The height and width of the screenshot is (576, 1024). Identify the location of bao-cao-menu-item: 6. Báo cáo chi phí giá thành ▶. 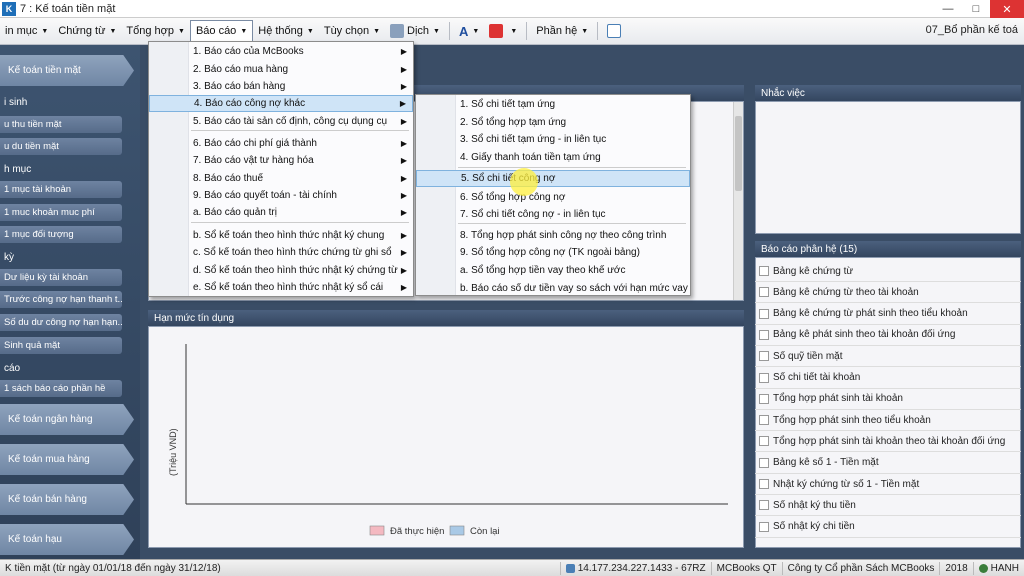
(281, 143).